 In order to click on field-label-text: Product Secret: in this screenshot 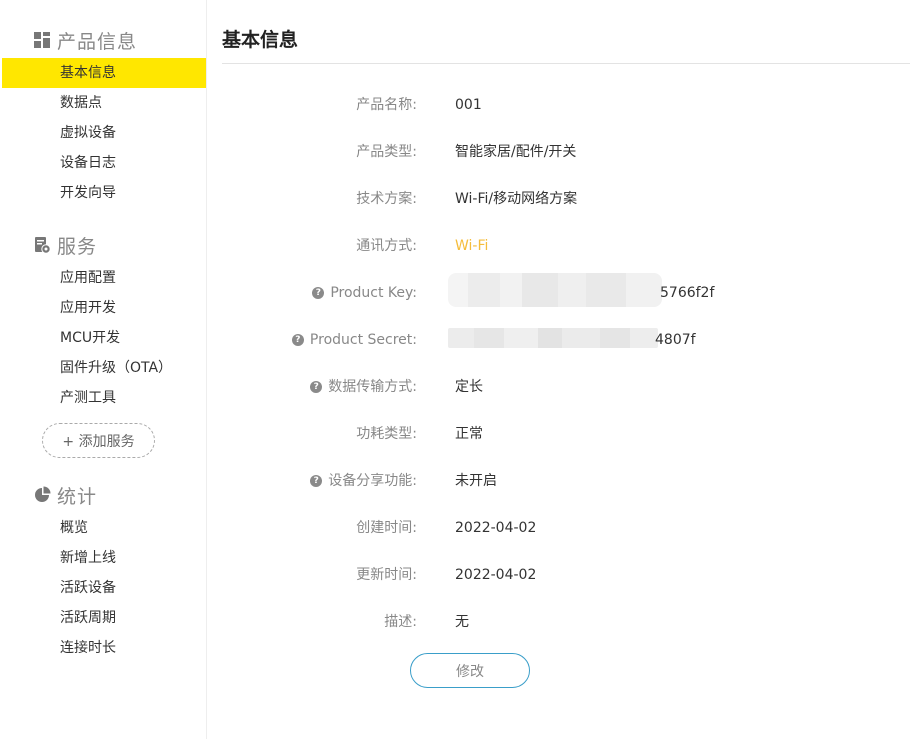, I will do `click(363, 340)`.